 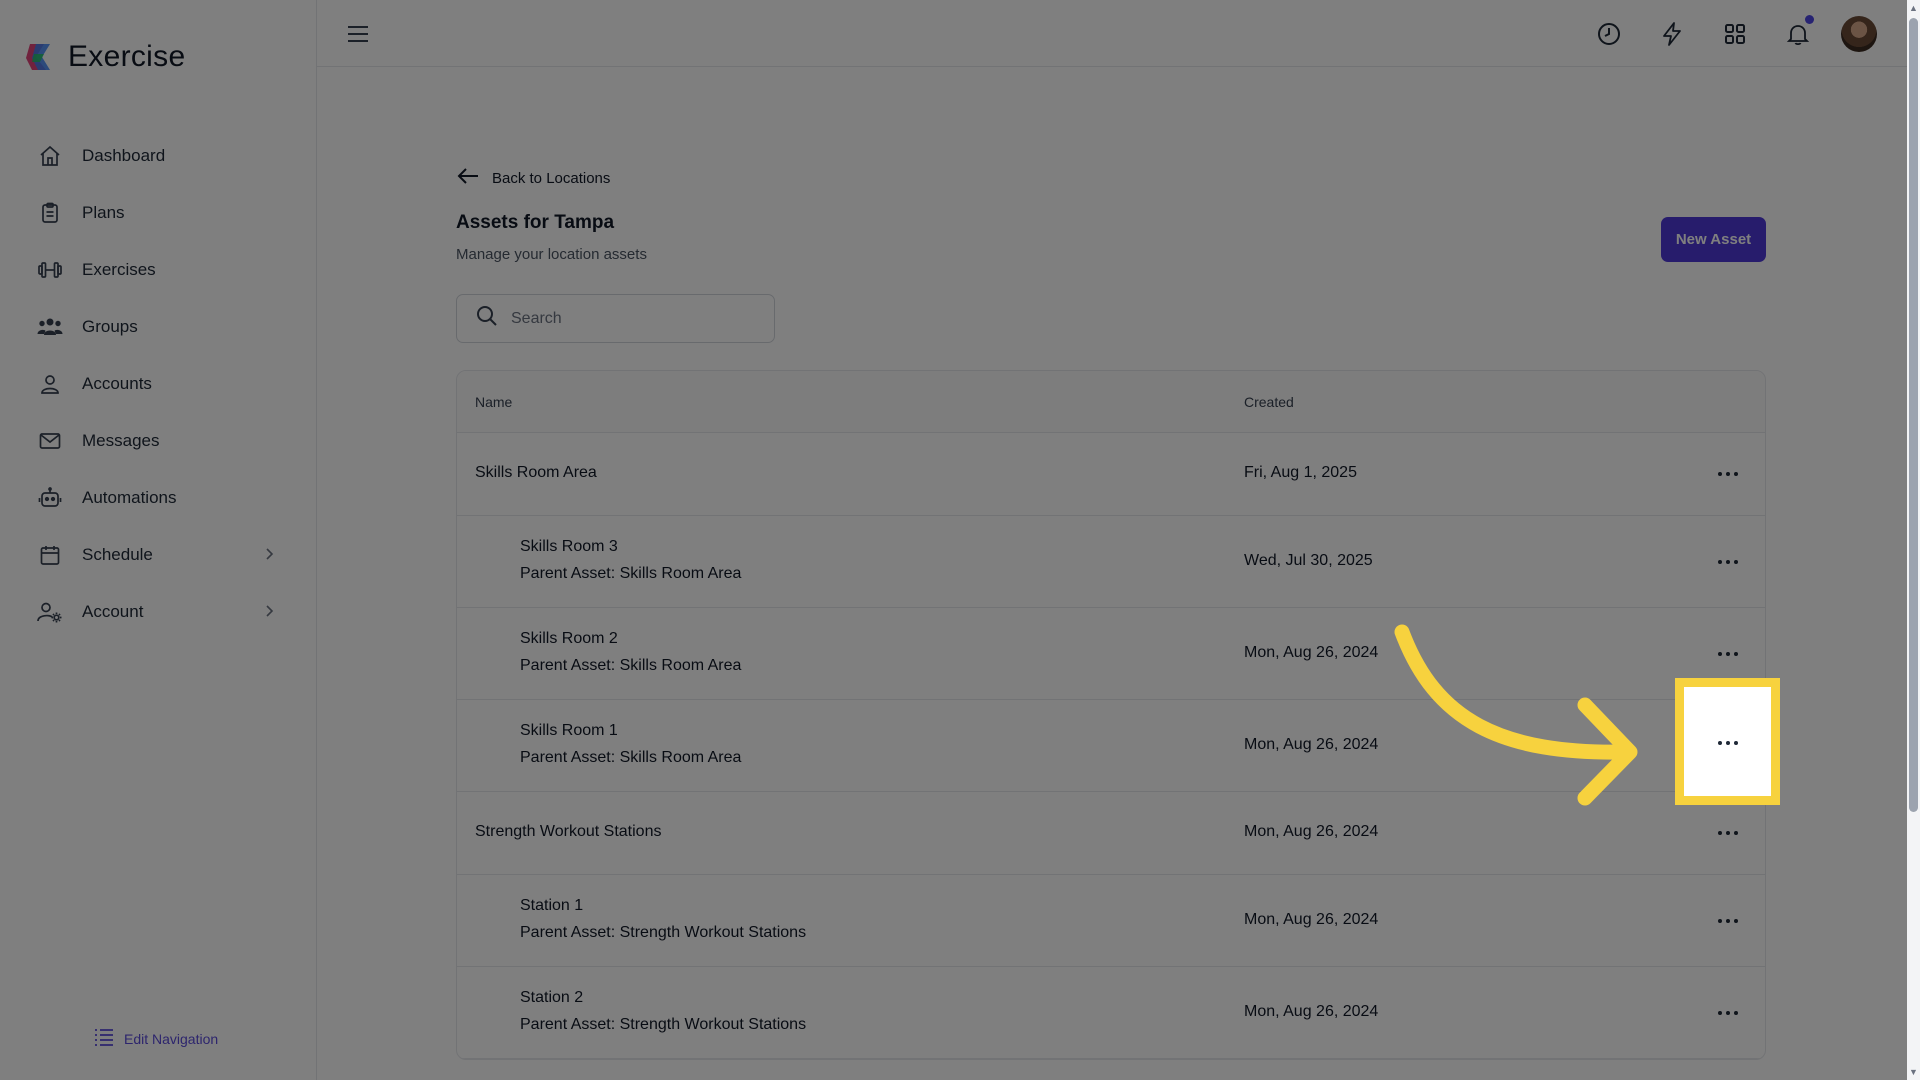 I want to click on asset-created: Wed, Jul 30, 2025, so click(x=1308, y=560).